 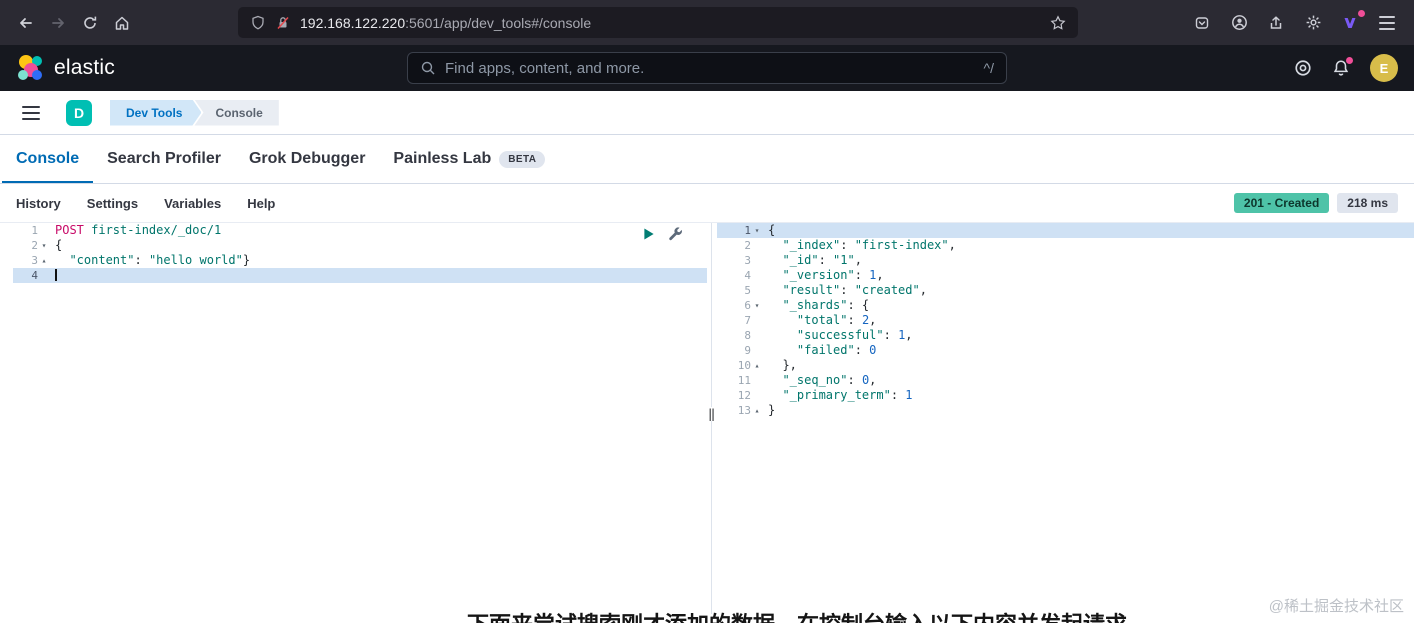 What do you see at coordinates (1065, 245) in the screenshot?
I see `code-line: 2 "_index": "first-index",` at bounding box center [1065, 245].